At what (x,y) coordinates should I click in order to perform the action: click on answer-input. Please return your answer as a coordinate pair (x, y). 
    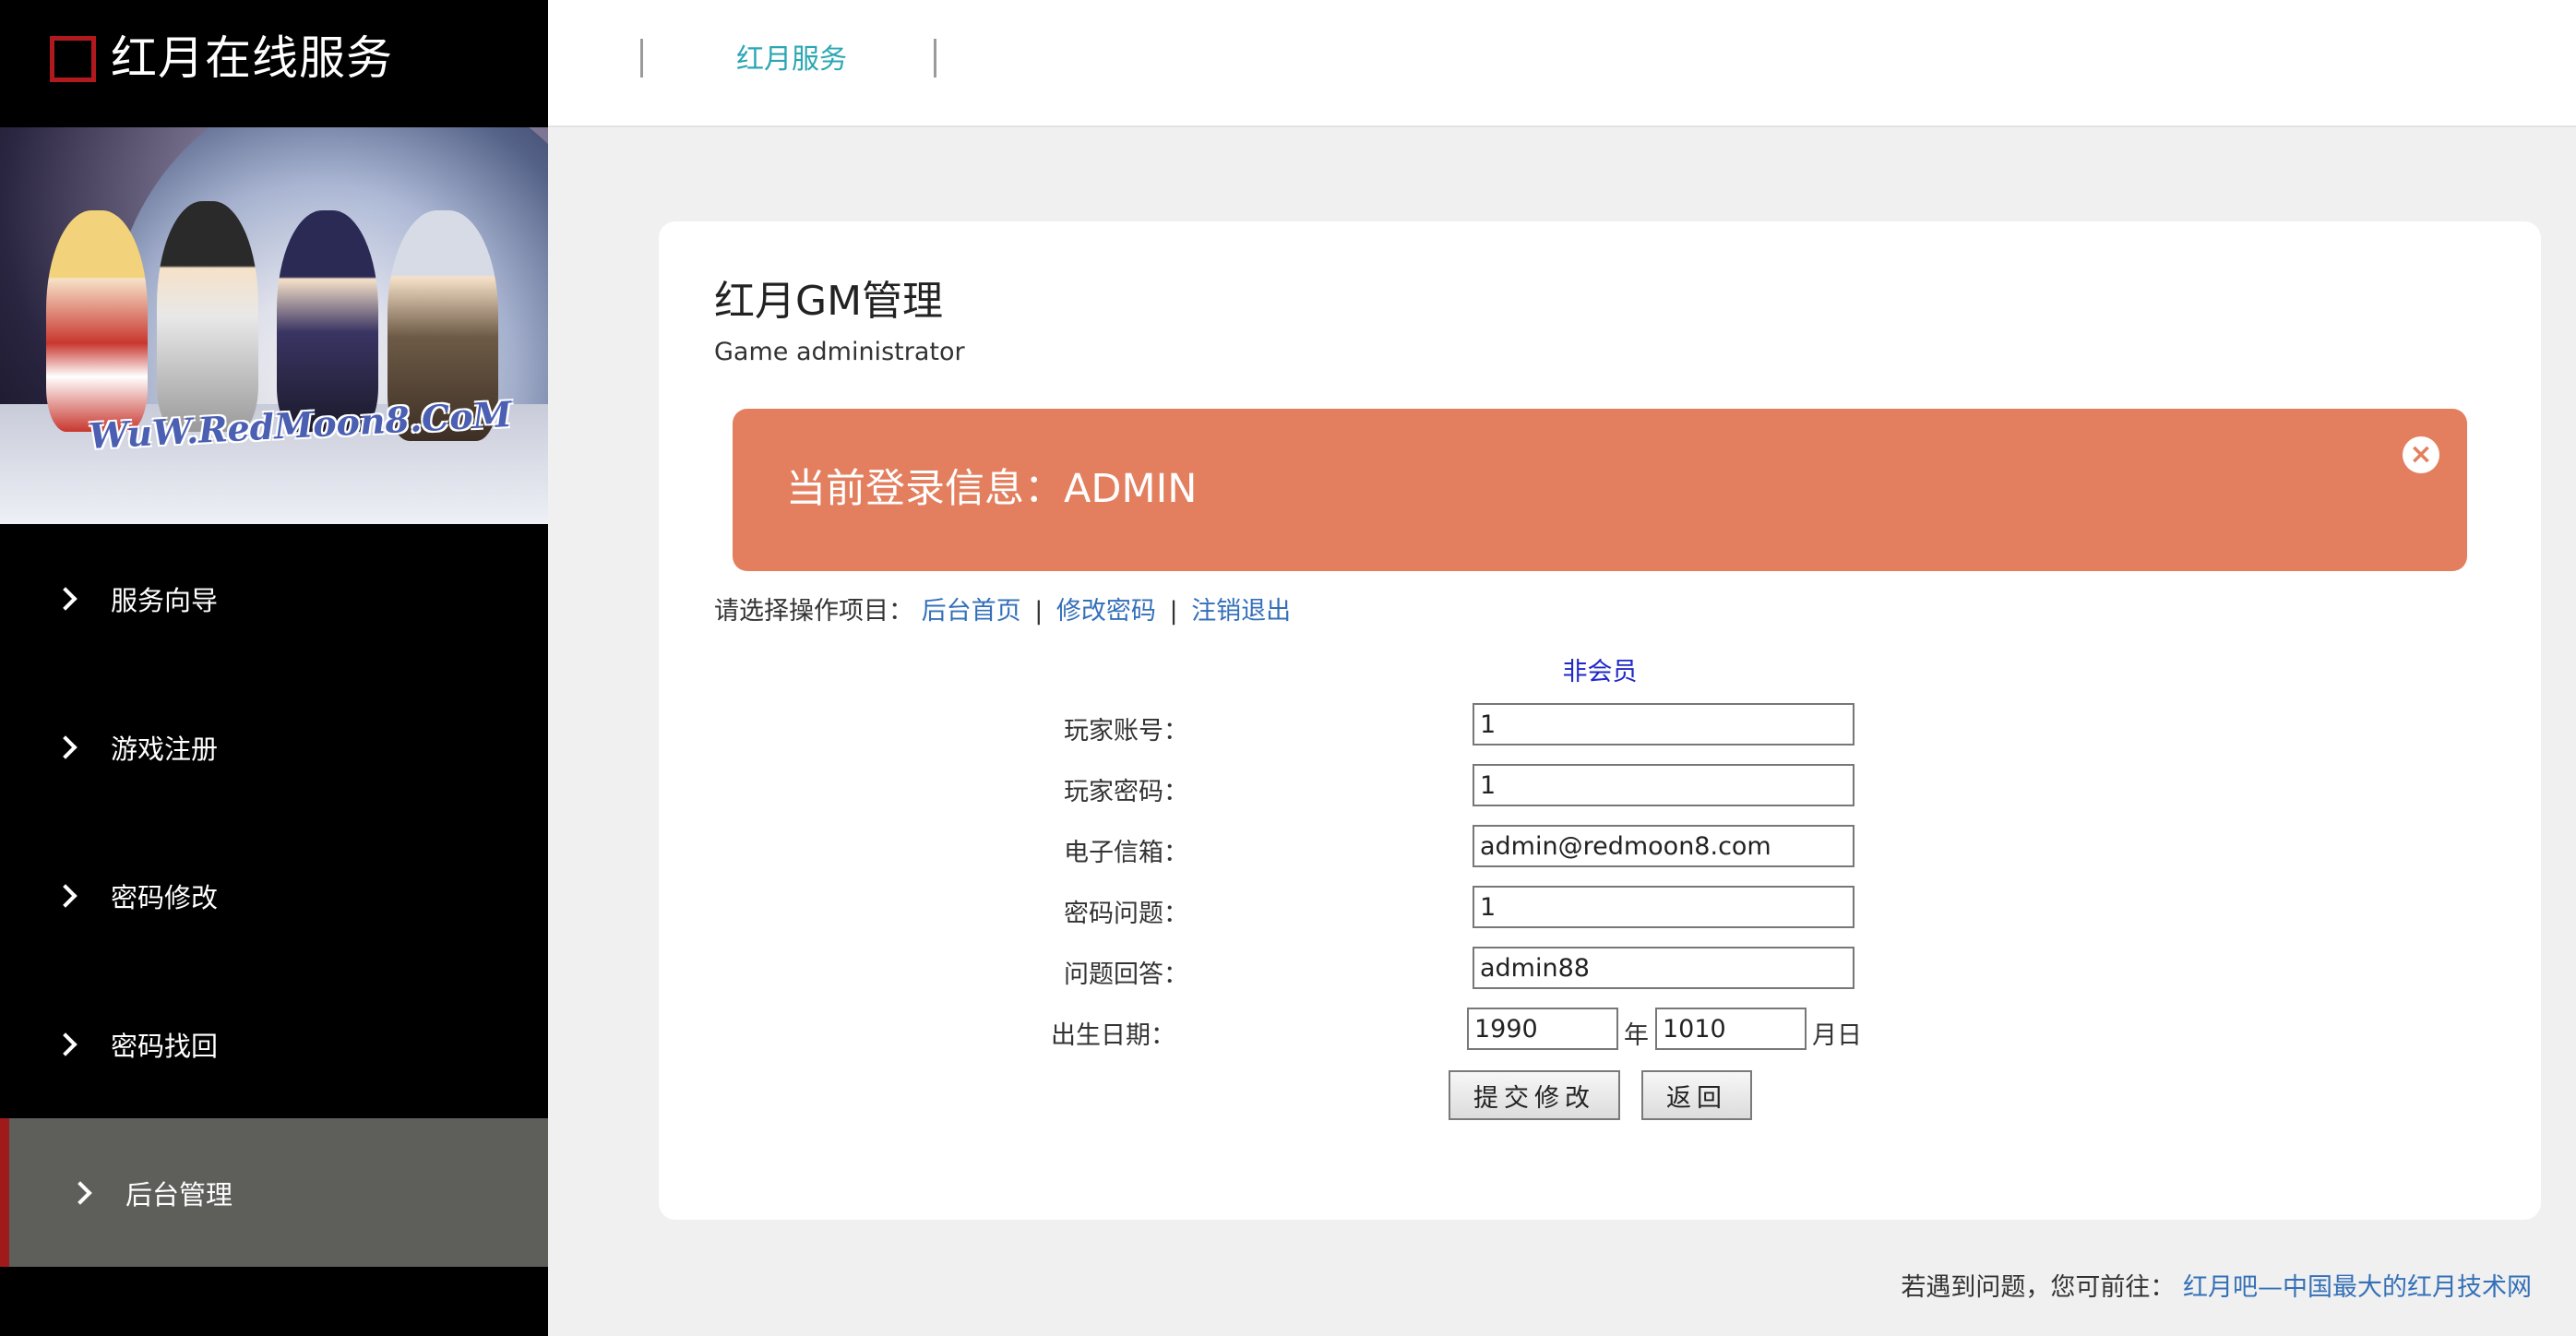
    Looking at the image, I should click on (1663, 968).